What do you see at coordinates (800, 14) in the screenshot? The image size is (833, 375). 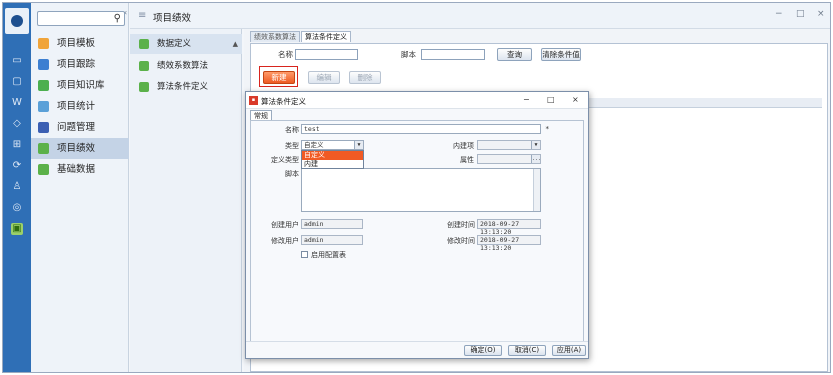 I see `restore-button: □` at bounding box center [800, 14].